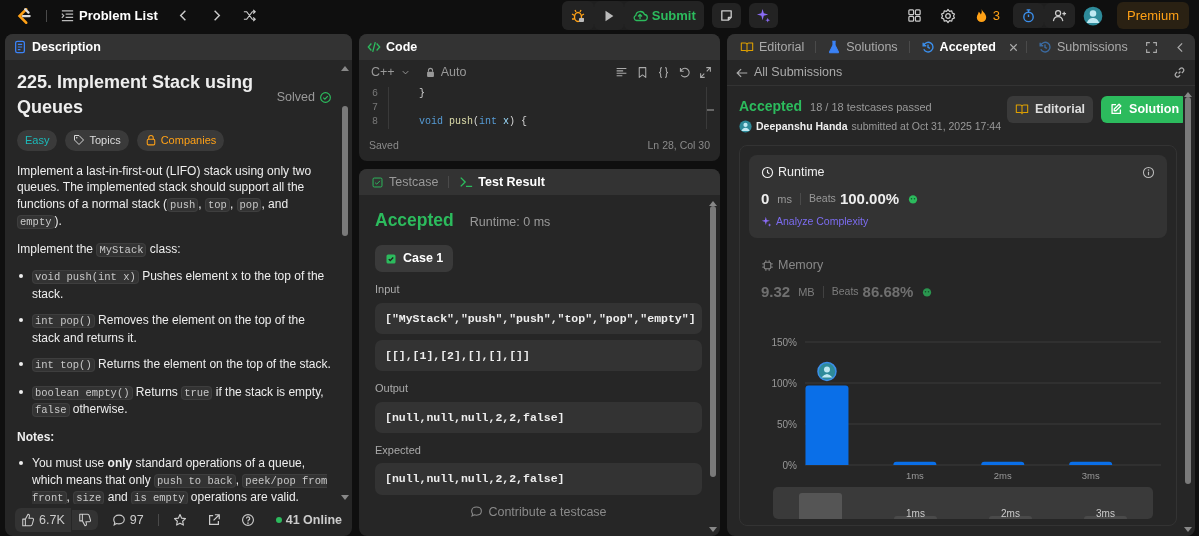 Image resolution: width=1199 pixels, height=536 pixels. What do you see at coordinates (1153, 15) in the screenshot?
I see `premium-button: Premium` at bounding box center [1153, 15].